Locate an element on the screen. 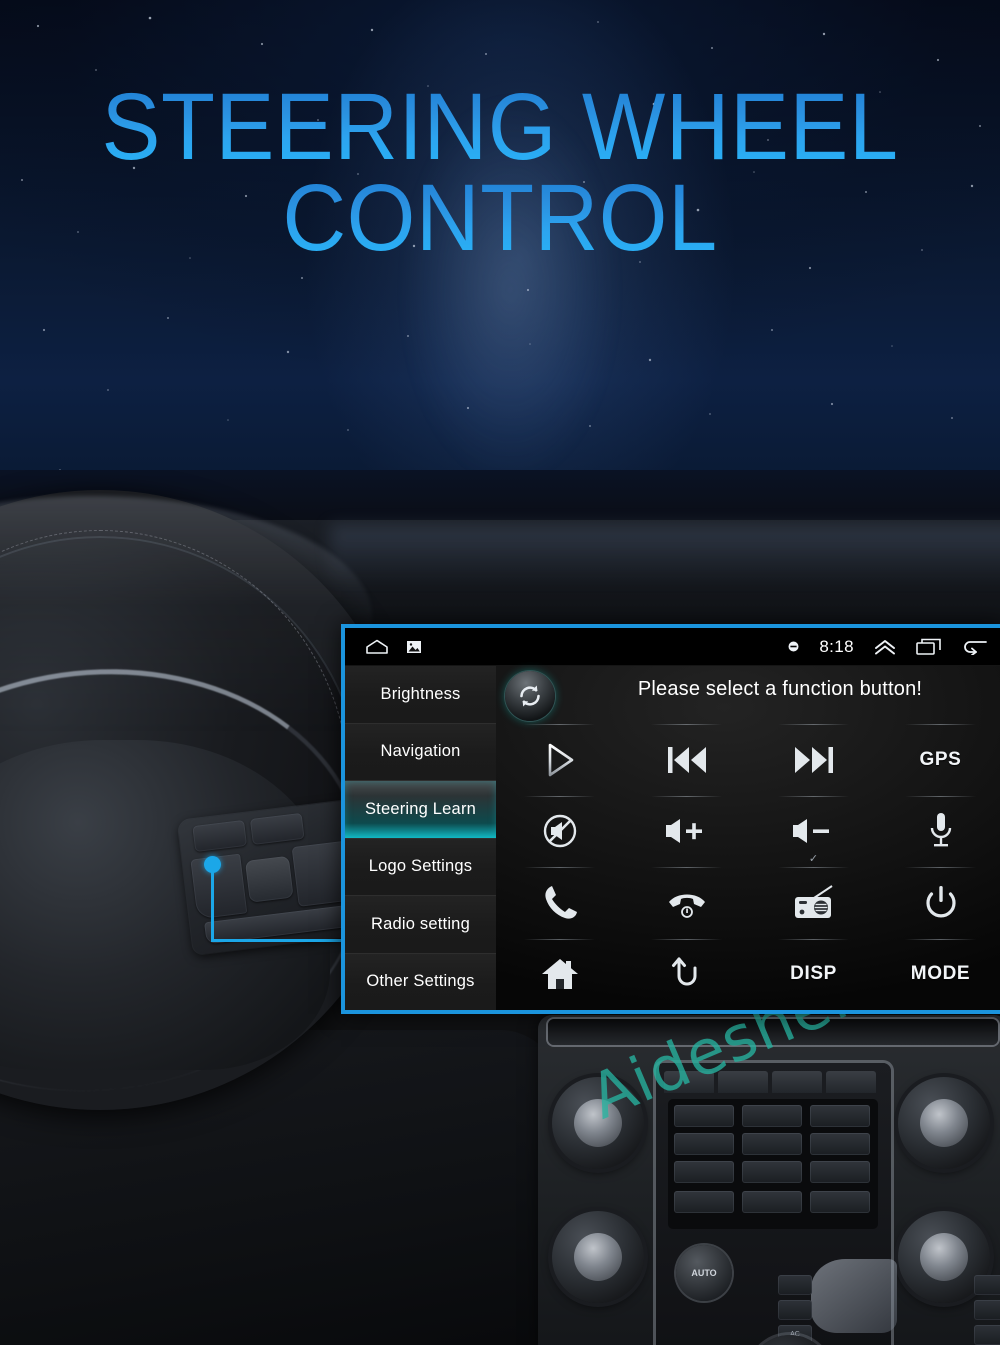  page-title: STEERING WHEEL CONTROL is located at coordinates (500, 172).